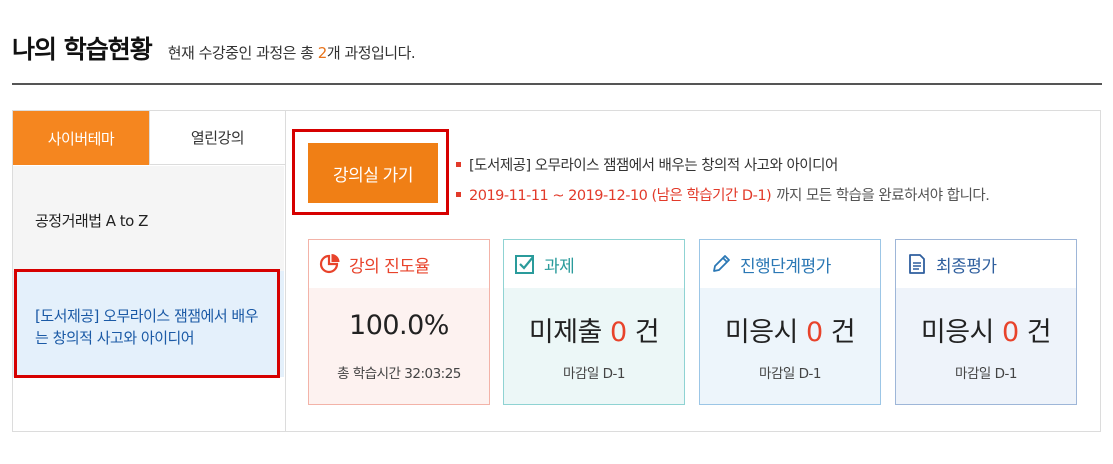 This screenshot has height=464, width=1113. What do you see at coordinates (81, 138) in the screenshot?
I see `tab-cyber-theme: 사이버테마` at bounding box center [81, 138].